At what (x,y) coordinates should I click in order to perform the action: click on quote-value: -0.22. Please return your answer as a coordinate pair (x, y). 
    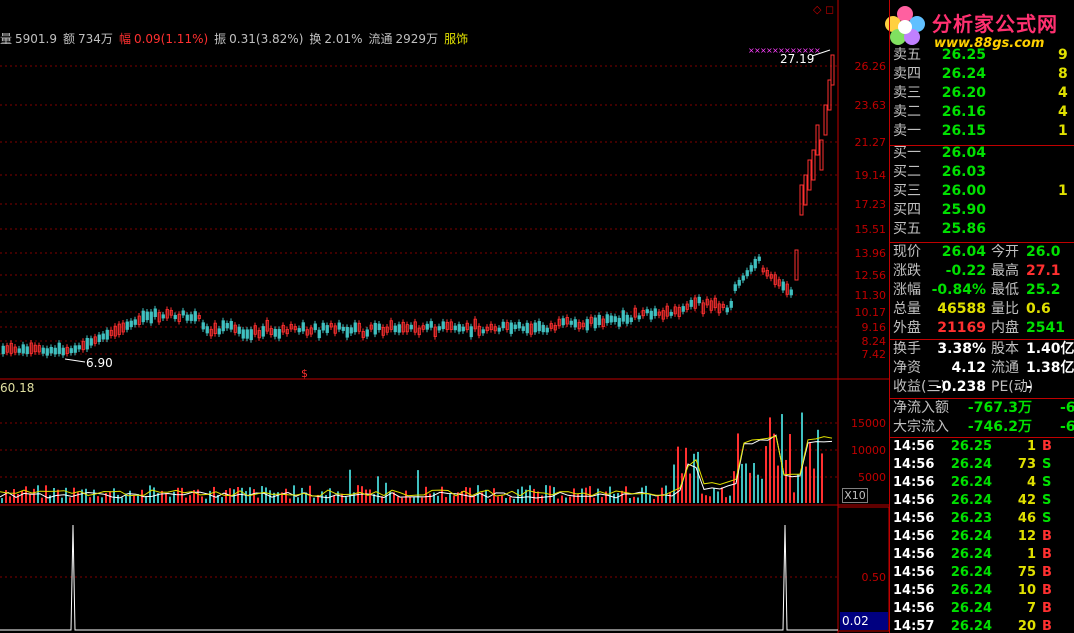
    Looking at the image, I should click on (965, 271).